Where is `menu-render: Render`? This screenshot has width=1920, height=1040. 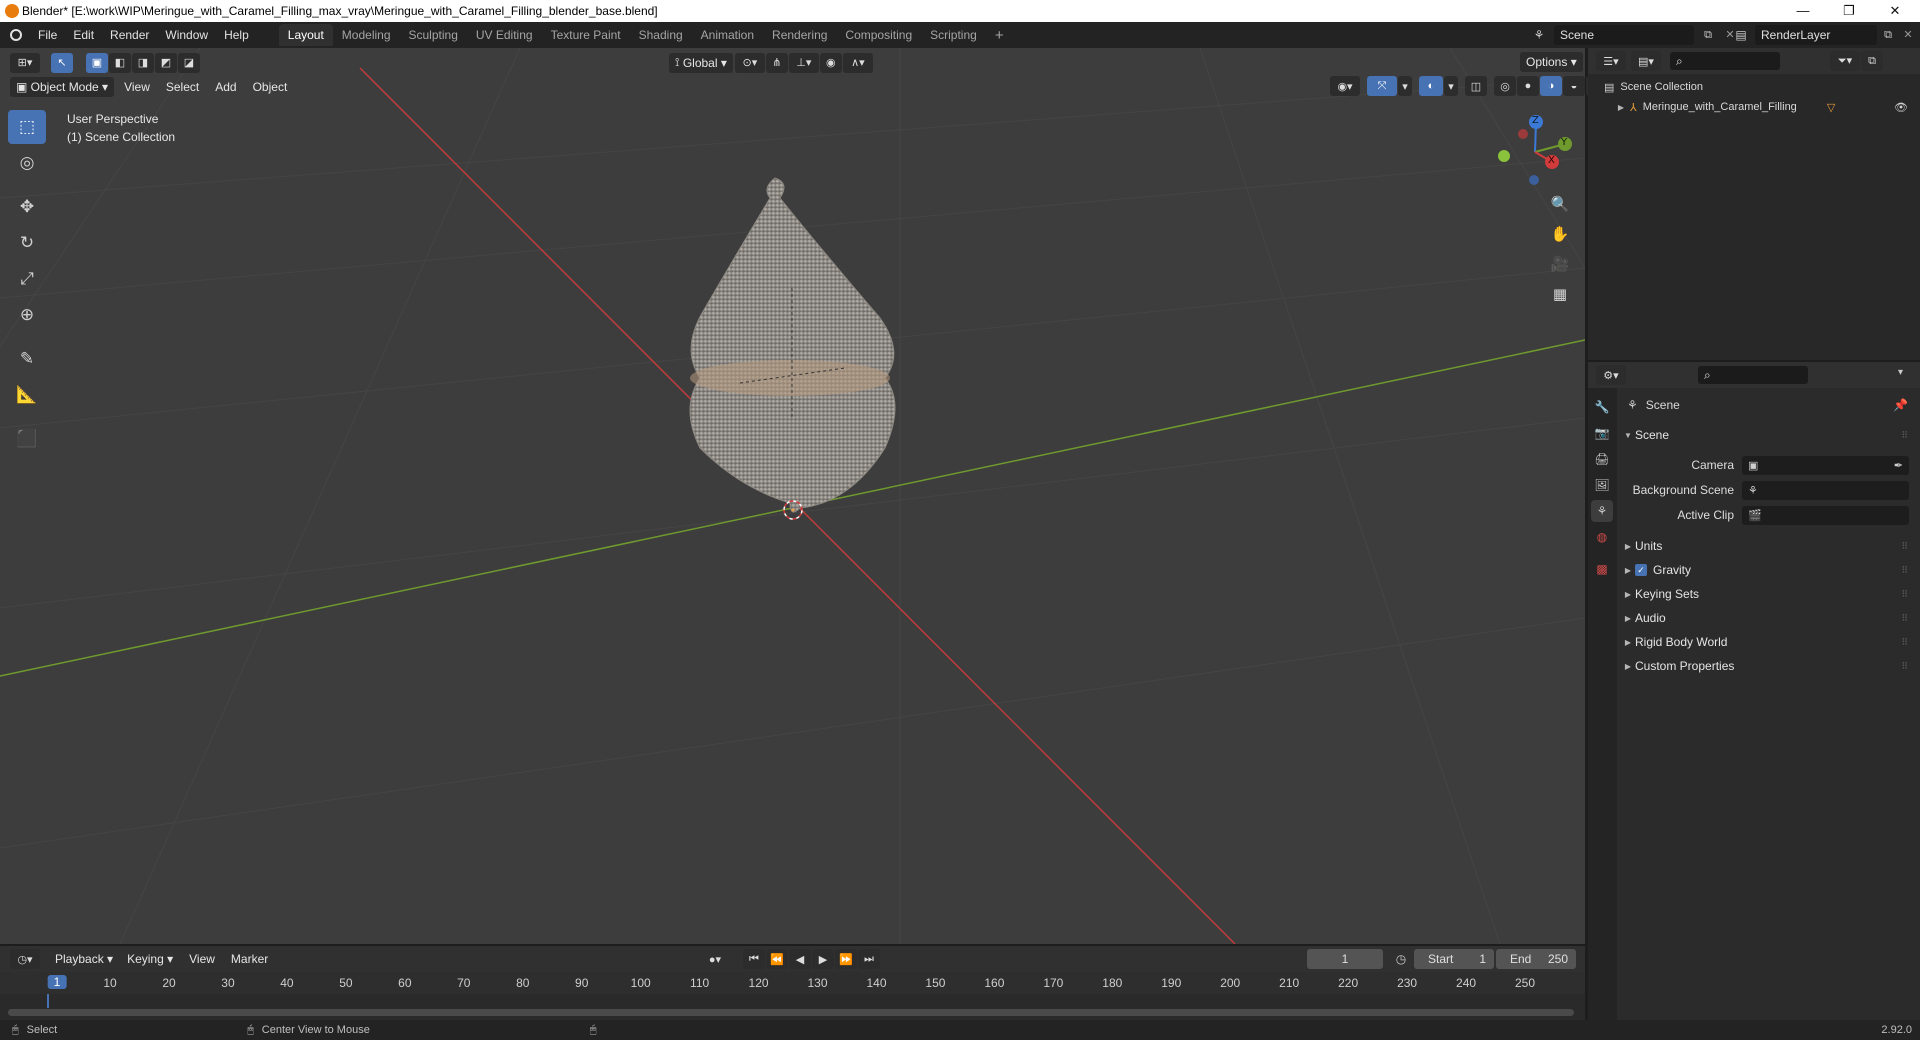 menu-render: Render is located at coordinates (129, 35).